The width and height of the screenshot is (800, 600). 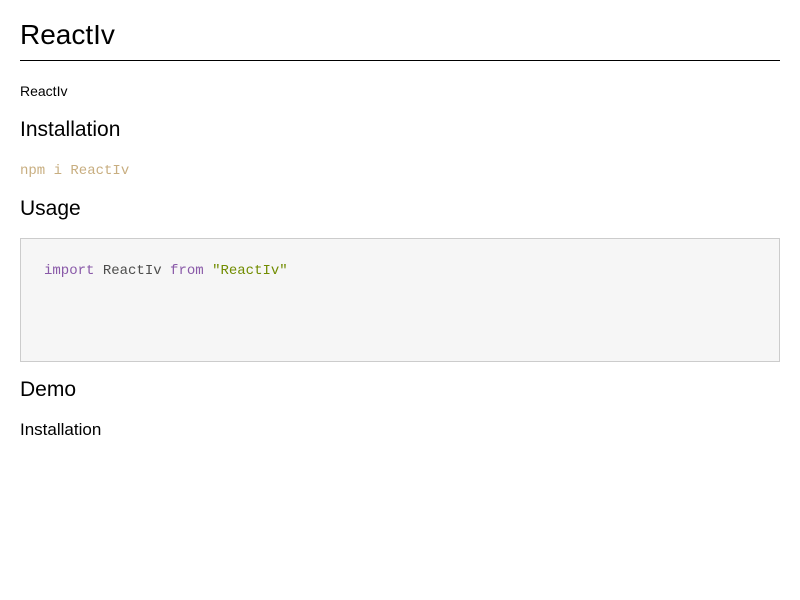 What do you see at coordinates (187, 271) in the screenshot?
I see `code-keyword-from: from` at bounding box center [187, 271].